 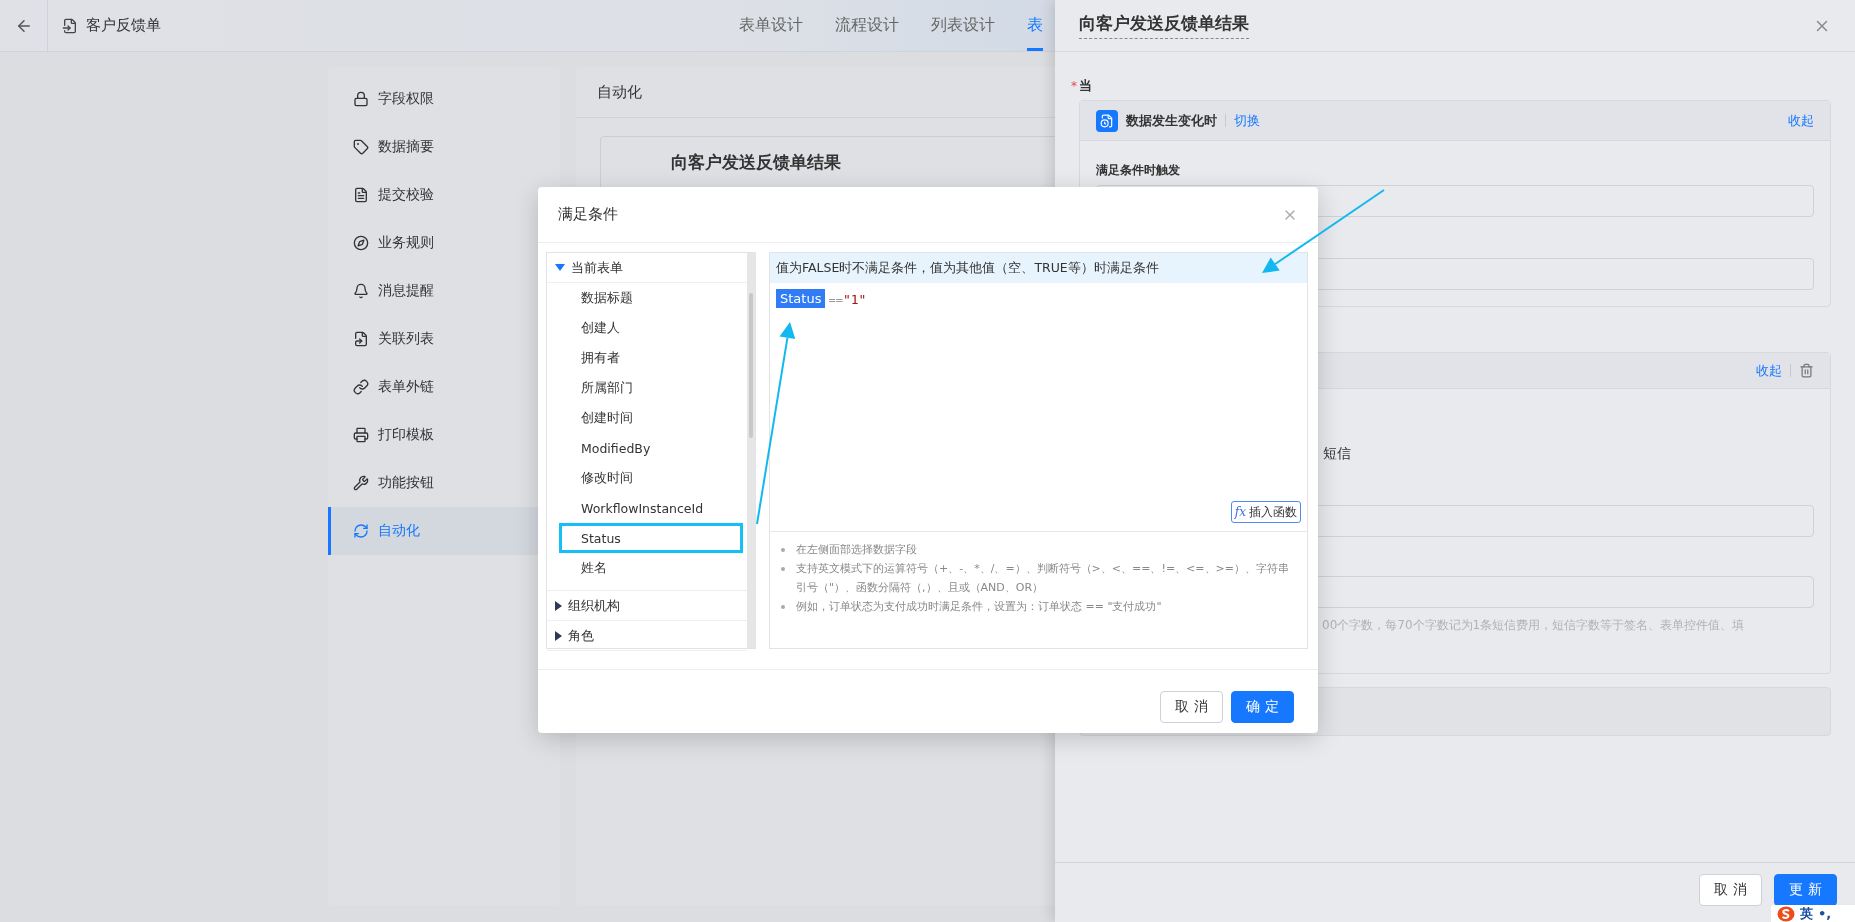 I want to click on group-label: 组织机构, so click(x=594, y=605).